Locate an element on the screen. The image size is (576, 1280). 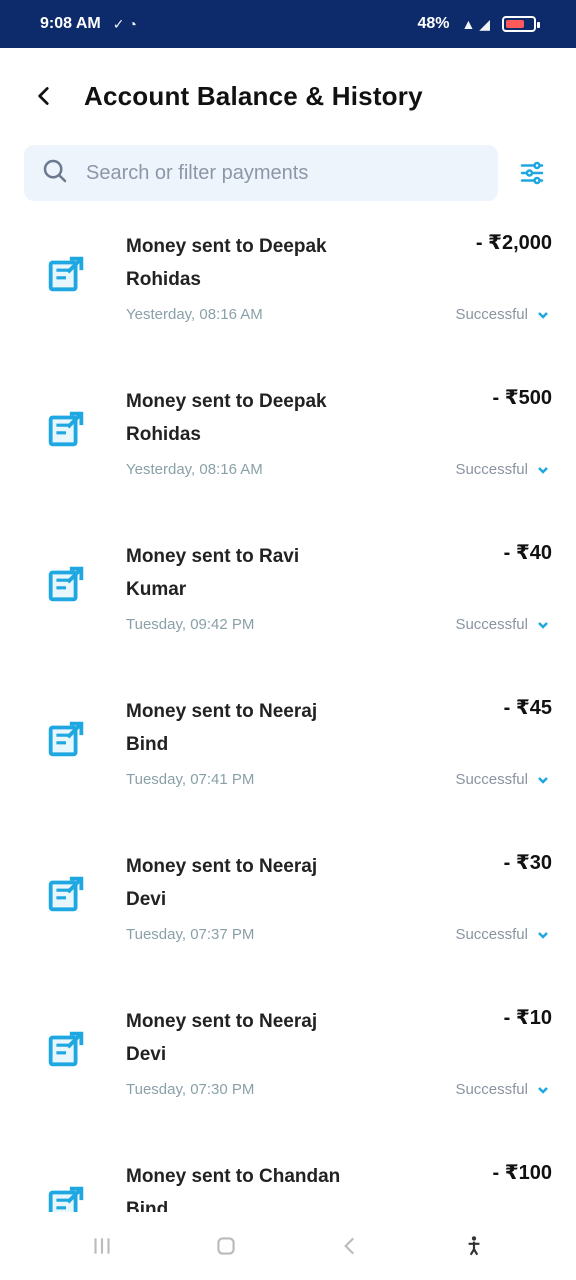
transaction-body: Money sent to Chandan Bind - ₹100 is located at coordinates (339, 1186).